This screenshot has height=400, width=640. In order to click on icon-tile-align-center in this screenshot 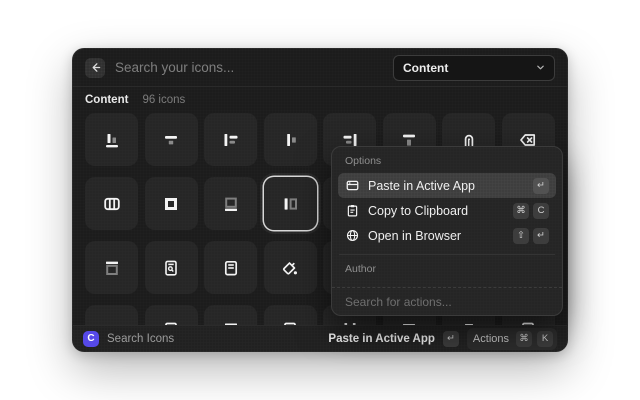, I will do `click(171, 139)`.